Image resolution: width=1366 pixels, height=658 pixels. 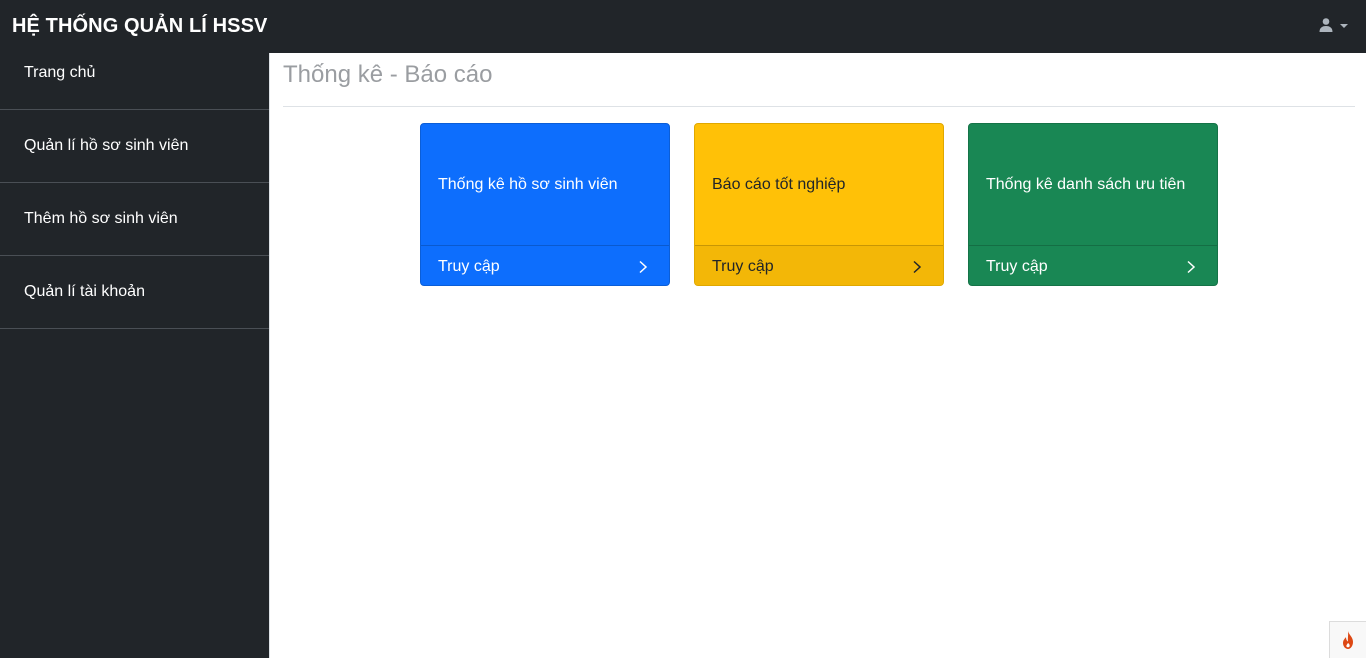 What do you see at coordinates (545, 204) in the screenshot?
I see `card-student-records-stats: Thống kê hồ sơ sinh viên Truy cập` at bounding box center [545, 204].